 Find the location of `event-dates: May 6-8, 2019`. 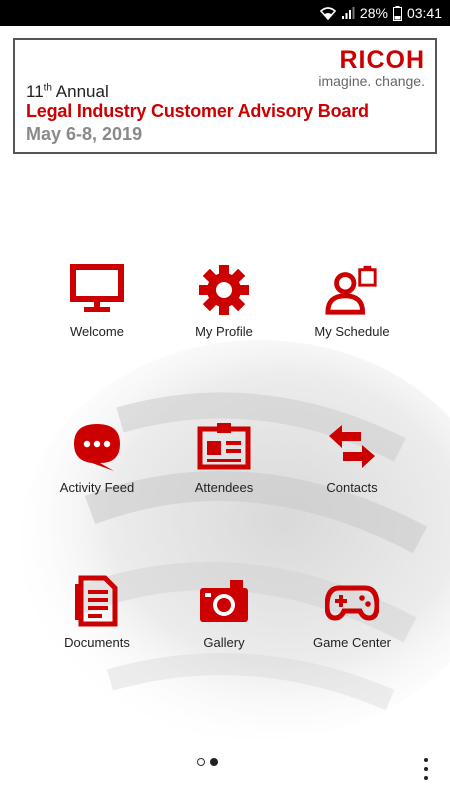

event-dates: May 6-8, 2019 is located at coordinates (84, 134).